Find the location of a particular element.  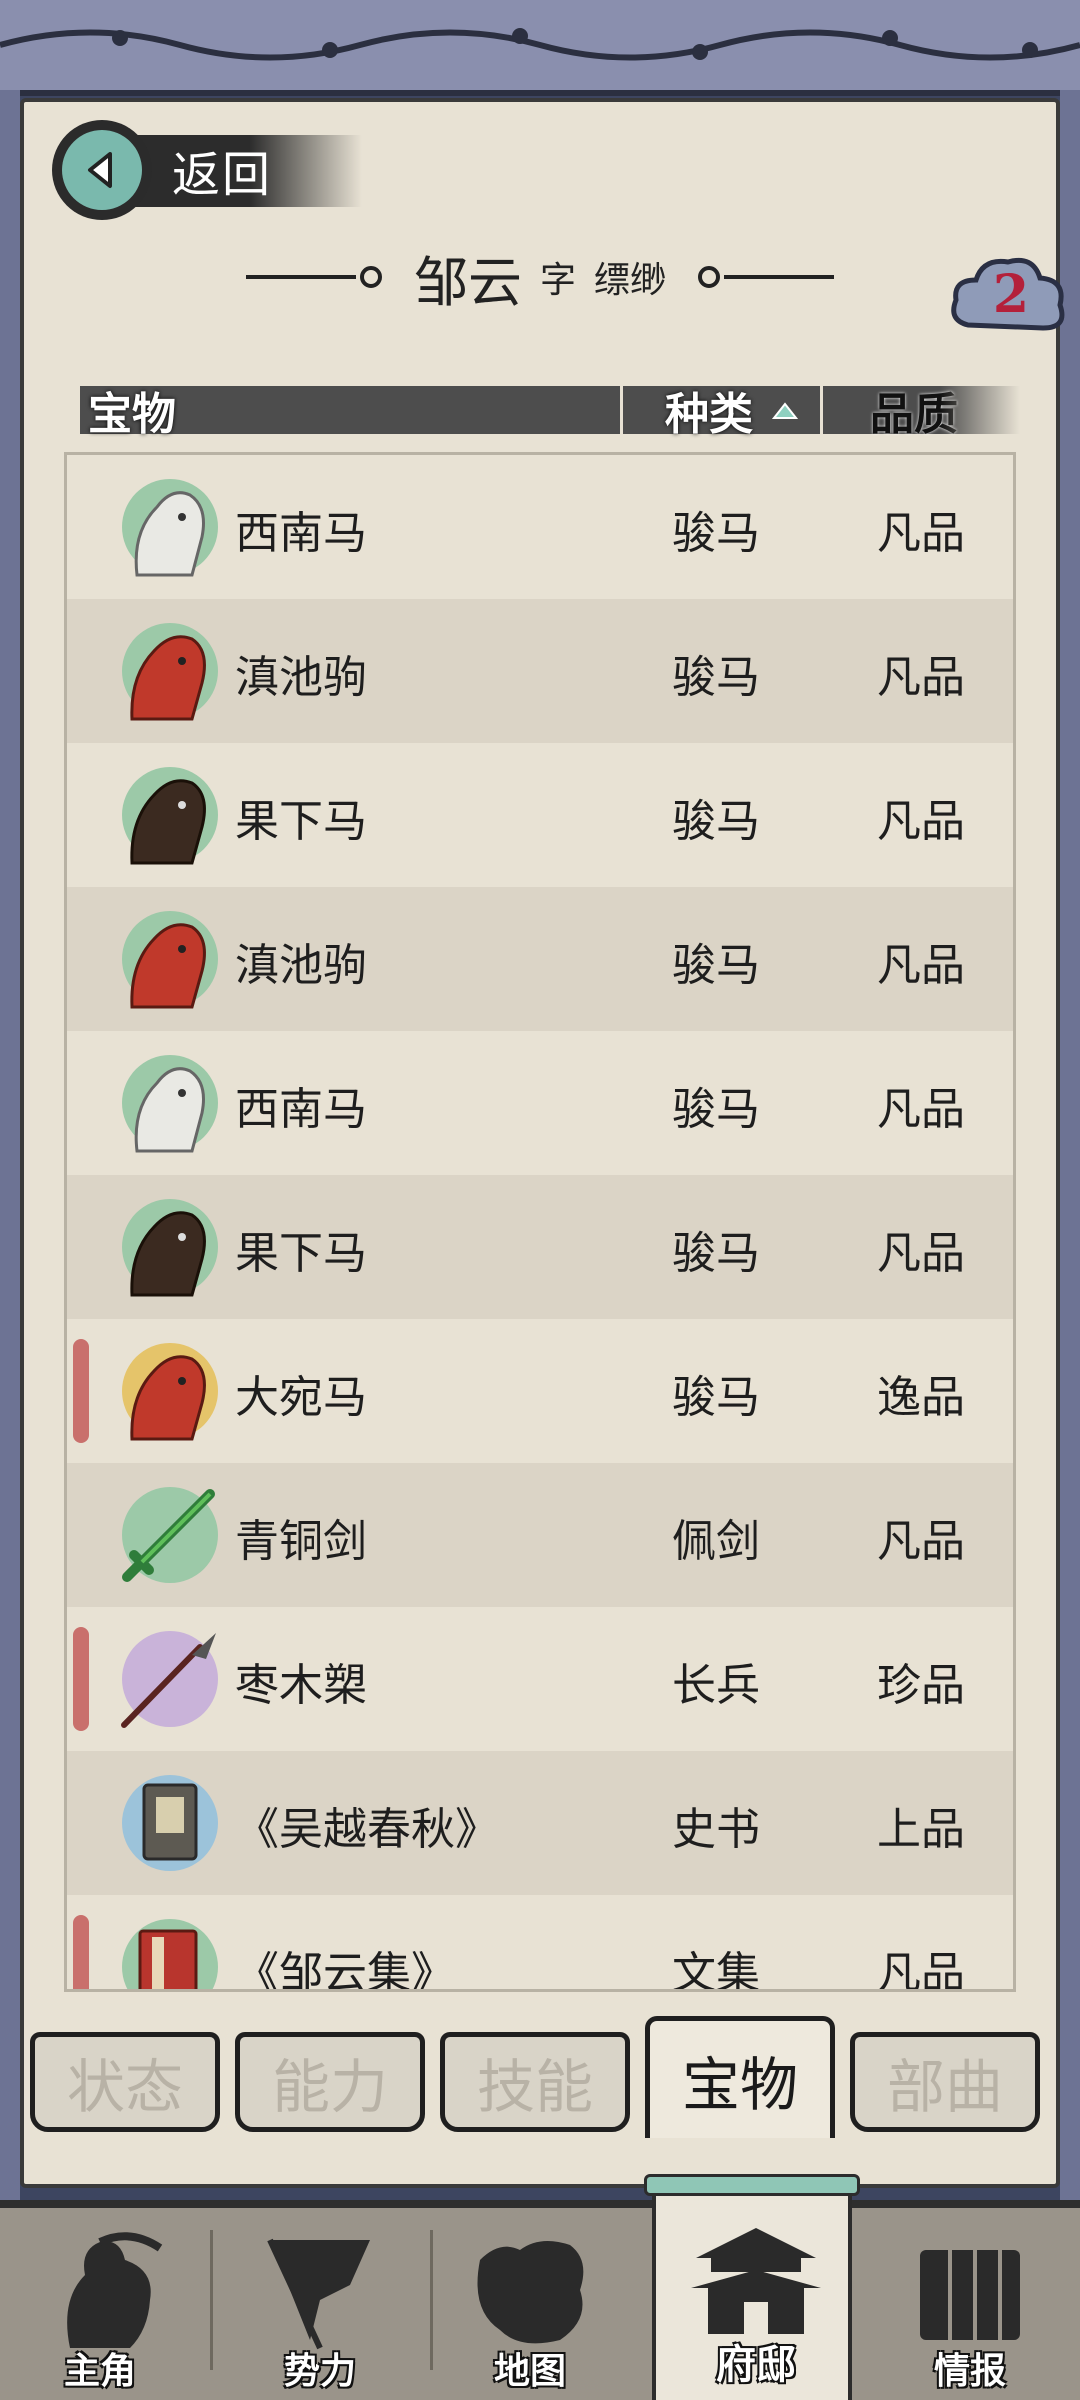

right-border is located at coordinates (1070, 1145).